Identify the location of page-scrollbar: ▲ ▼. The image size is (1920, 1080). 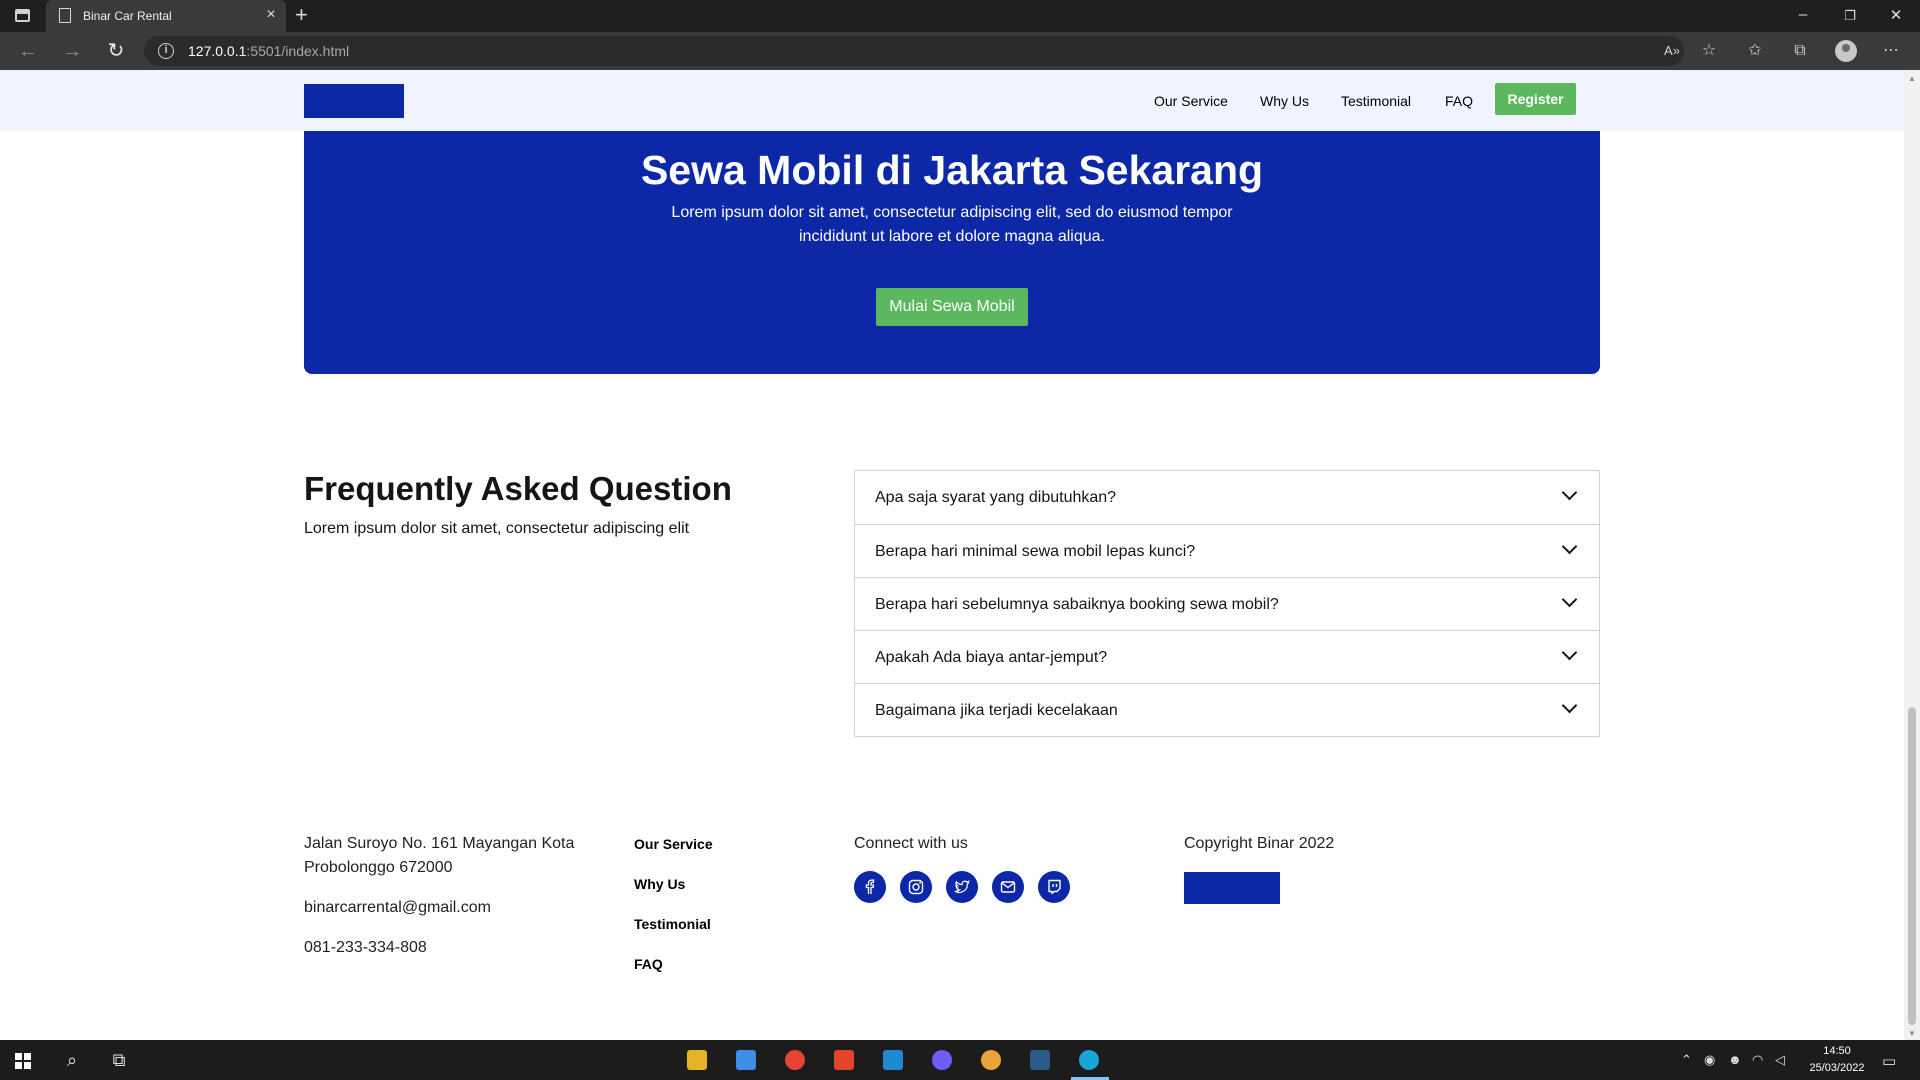
(1912, 555).